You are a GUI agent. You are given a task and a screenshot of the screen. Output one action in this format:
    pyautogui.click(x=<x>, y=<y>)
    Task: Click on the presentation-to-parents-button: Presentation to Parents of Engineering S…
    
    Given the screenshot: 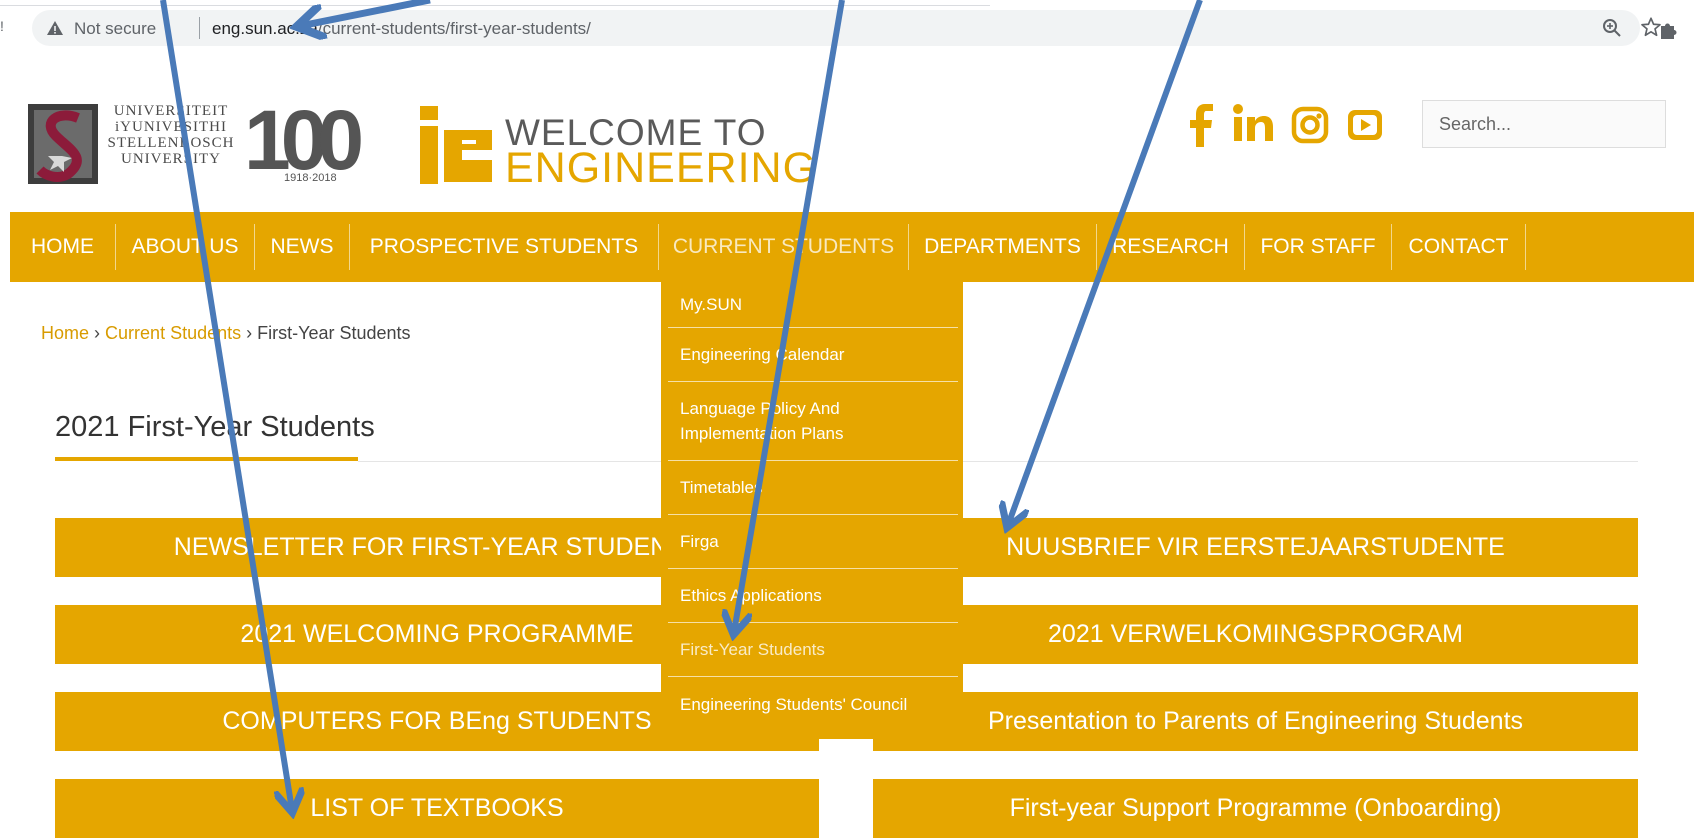 What is the action you would take?
    pyautogui.click(x=1255, y=721)
    